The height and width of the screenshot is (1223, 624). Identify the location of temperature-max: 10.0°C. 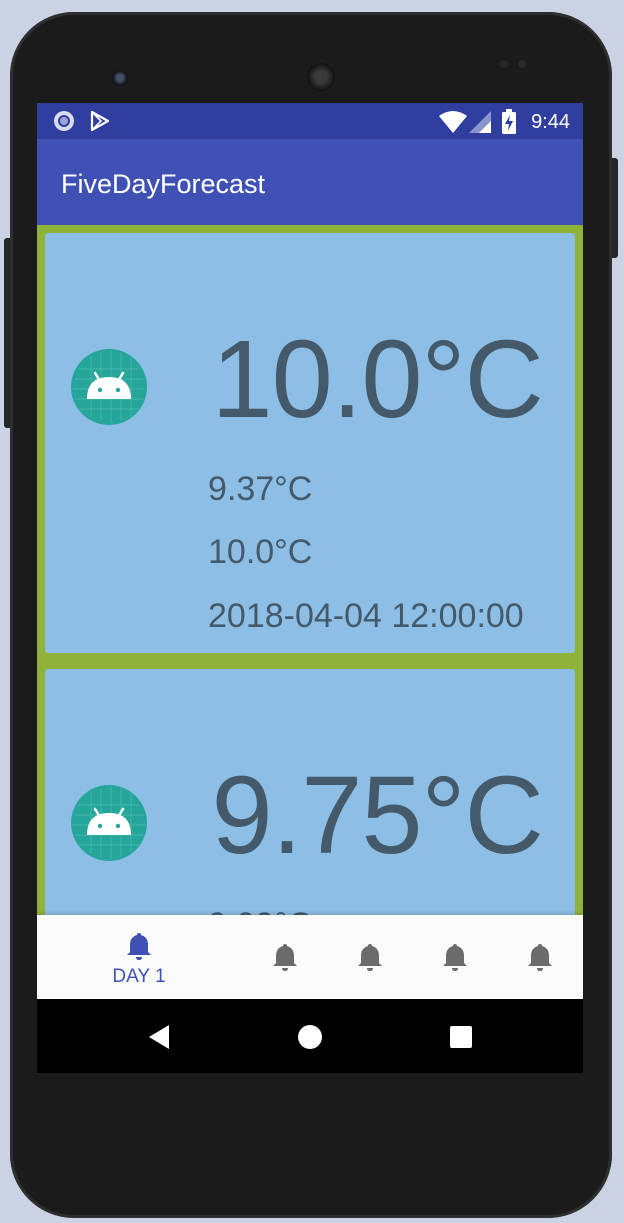
(260, 552).